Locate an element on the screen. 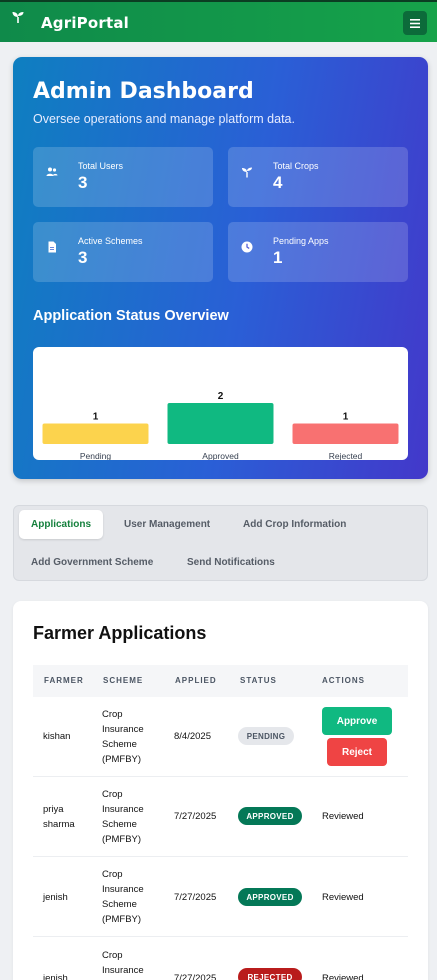 The height and width of the screenshot is (980, 437). reject-button: Reject is located at coordinates (357, 752).